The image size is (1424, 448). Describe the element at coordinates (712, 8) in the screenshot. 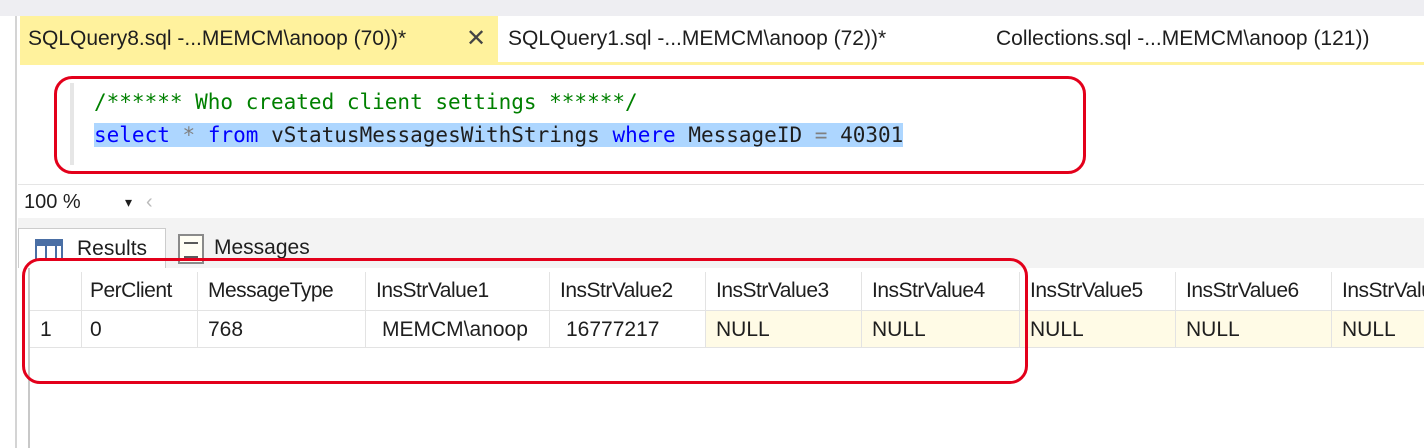

I see `tab-strip-background` at that location.